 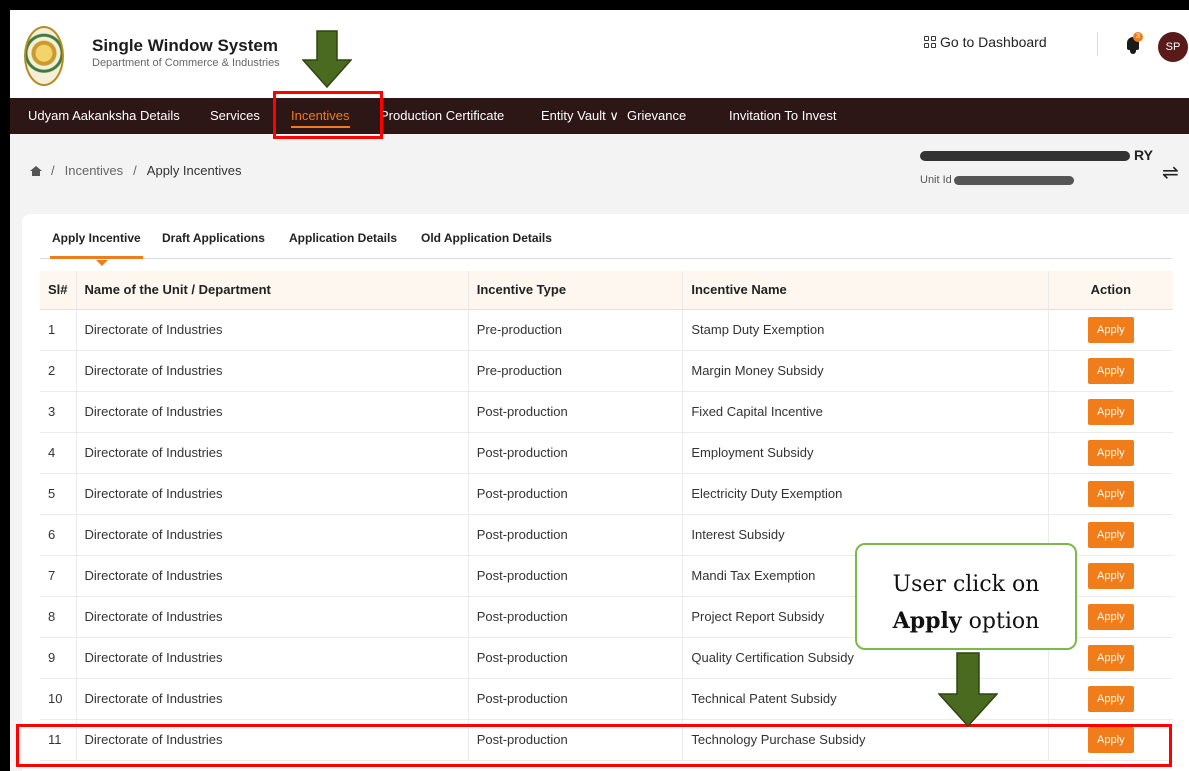 I want to click on instruction-callout: User click on Apply option, so click(x=966, y=596).